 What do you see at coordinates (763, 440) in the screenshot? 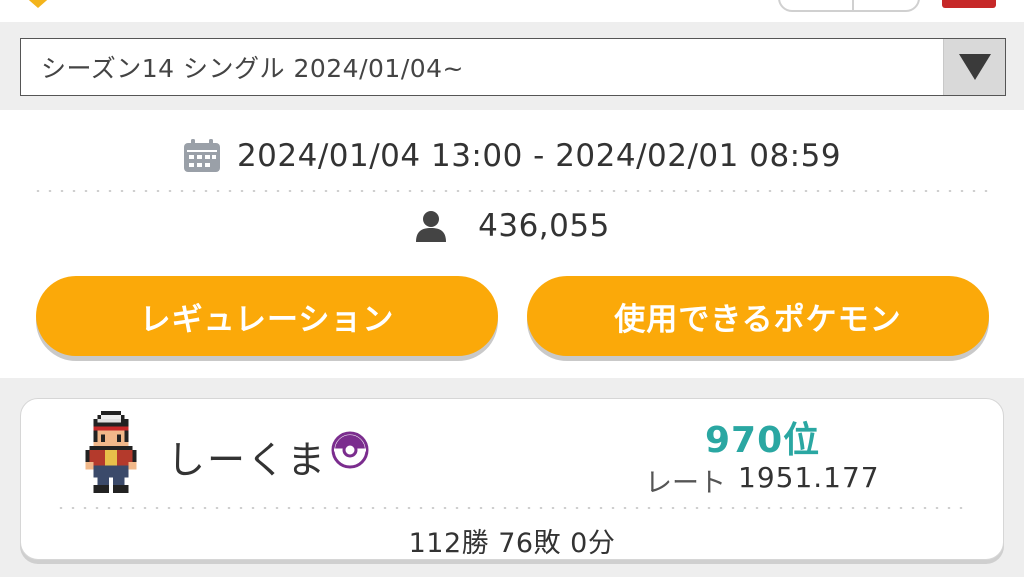
I see `trainer-rank: 970位` at bounding box center [763, 440].